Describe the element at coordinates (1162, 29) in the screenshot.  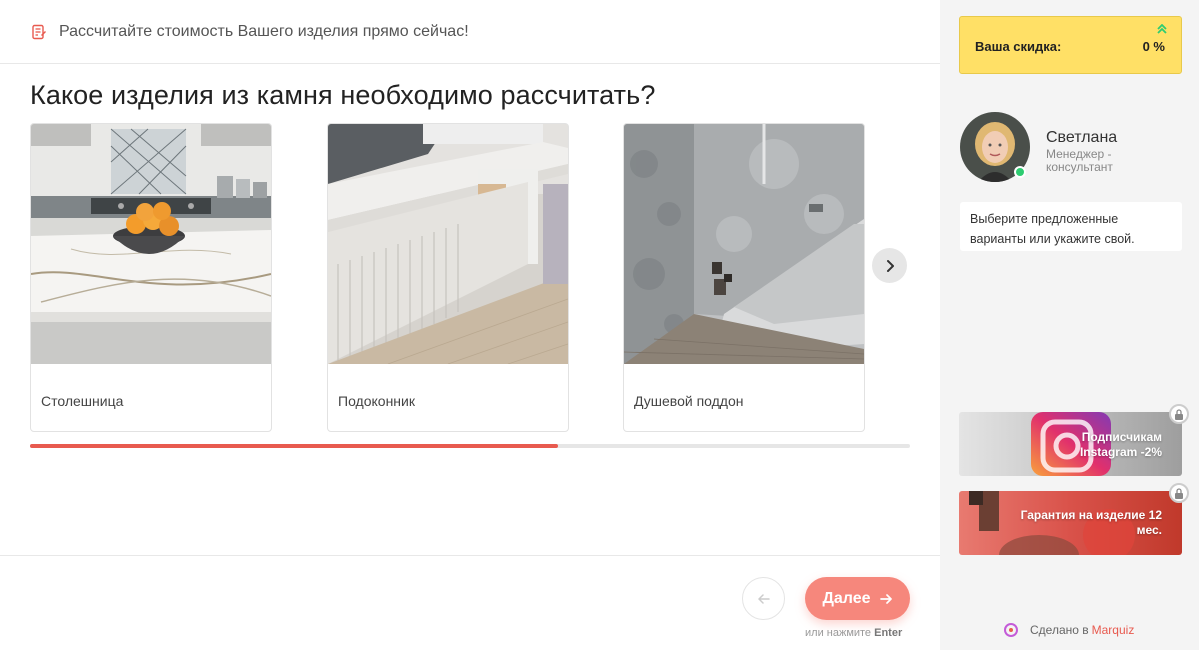
I see `double-chevron-up-icon` at that location.